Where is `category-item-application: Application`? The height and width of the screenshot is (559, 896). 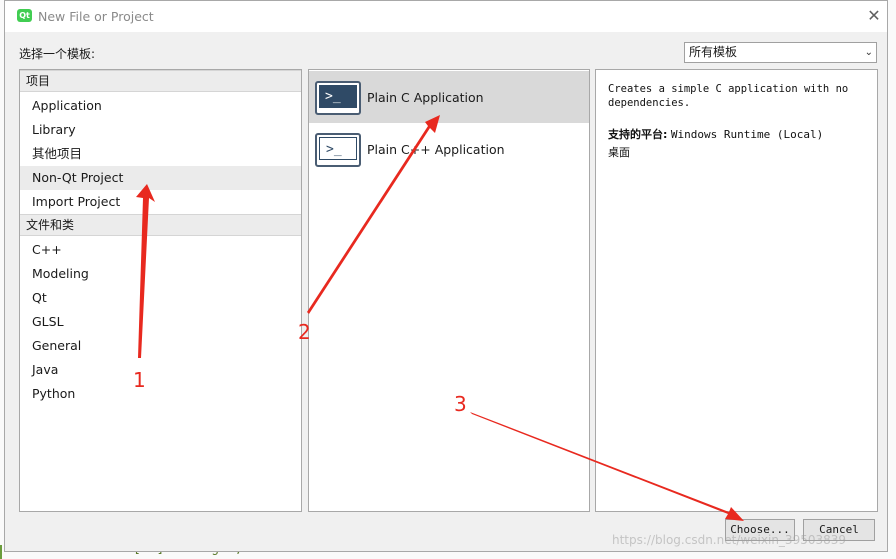
category-item-application: Application is located at coordinates (160, 106).